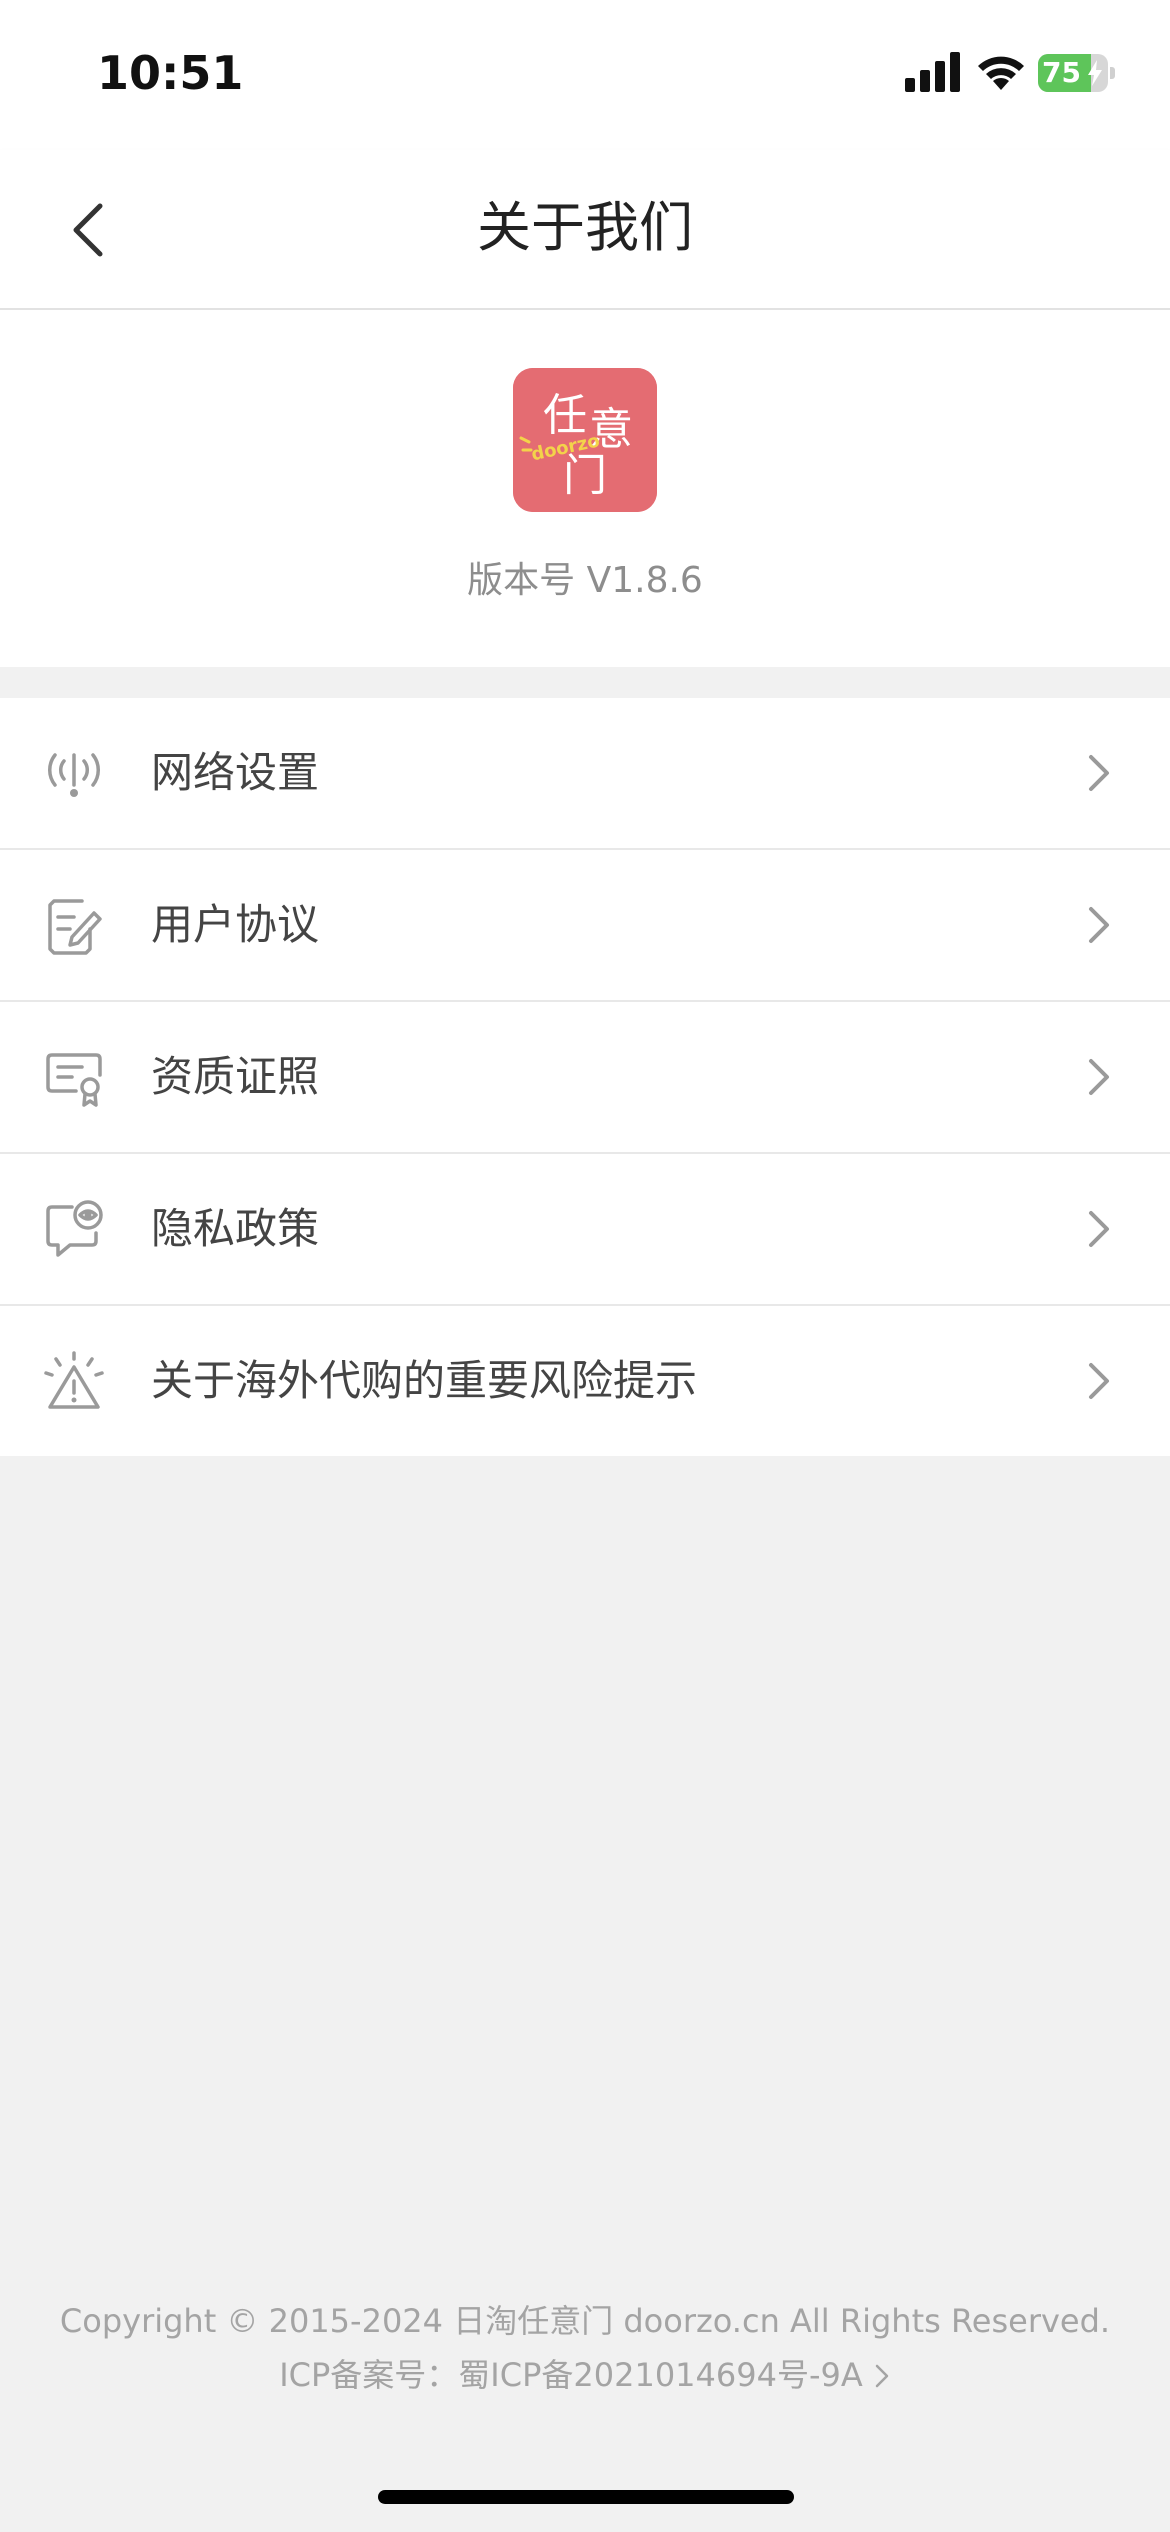 The height and width of the screenshot is (2532, 1170). I want to click on certificate-icon, so click(74, 1080).